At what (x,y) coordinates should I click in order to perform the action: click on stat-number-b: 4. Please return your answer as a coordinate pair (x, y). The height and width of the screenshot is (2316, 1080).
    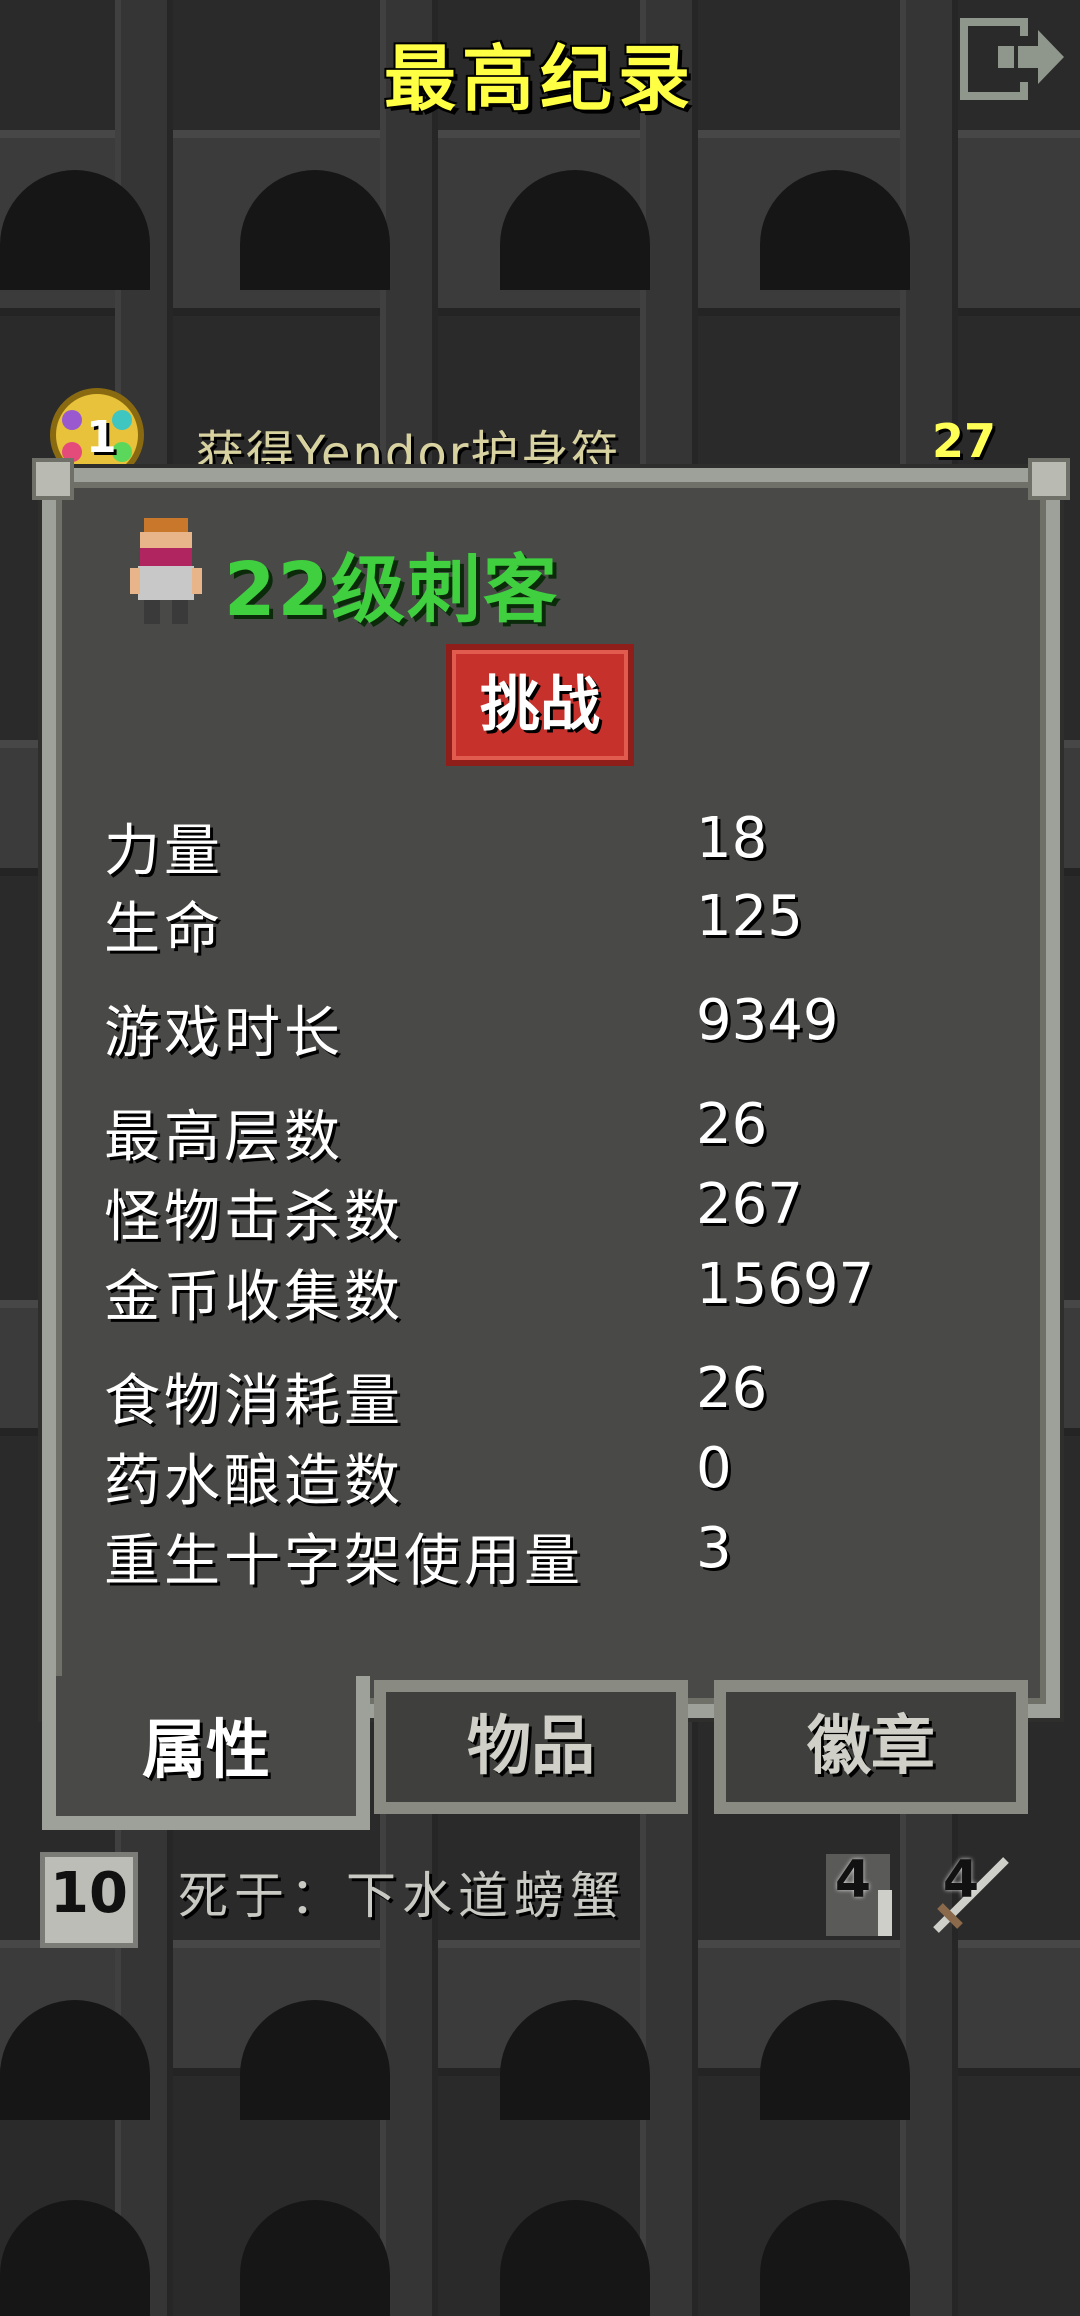
    Looking at the image, I should click on (961, 1880).